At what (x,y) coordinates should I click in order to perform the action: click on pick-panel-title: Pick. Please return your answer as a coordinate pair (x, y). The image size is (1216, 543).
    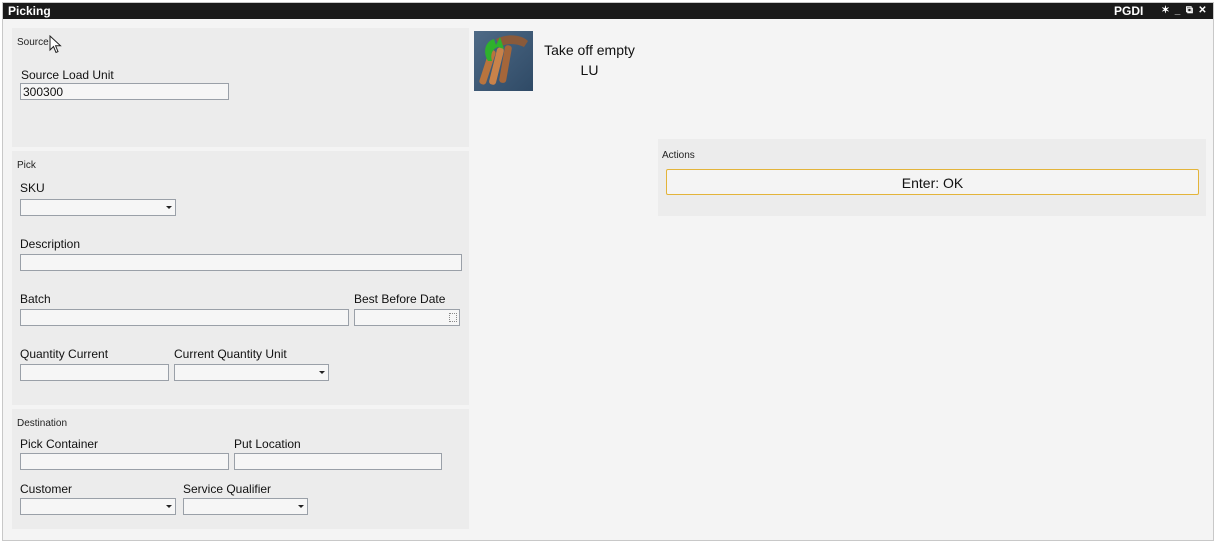
    Looking at the image, I should click on (26, 165).